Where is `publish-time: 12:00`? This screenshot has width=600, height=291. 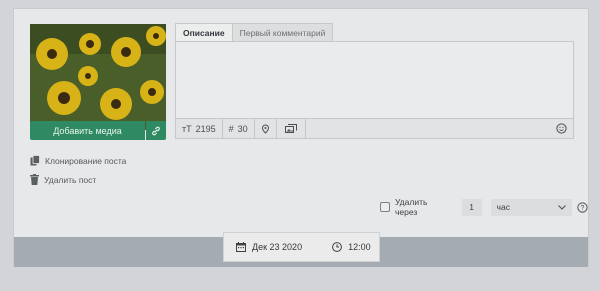
publish-time: 12:00 is located at coordinates (359, 247).